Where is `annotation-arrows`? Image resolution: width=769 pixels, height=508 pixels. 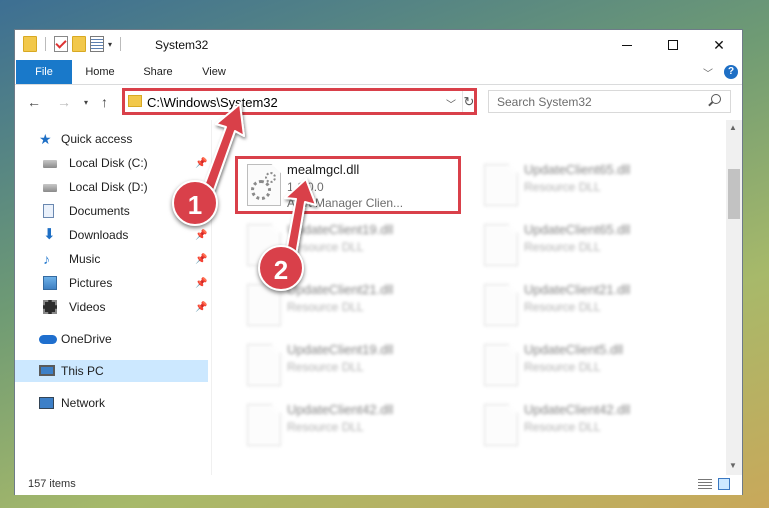
annotation-arrows is located at coordinates (260, 182).